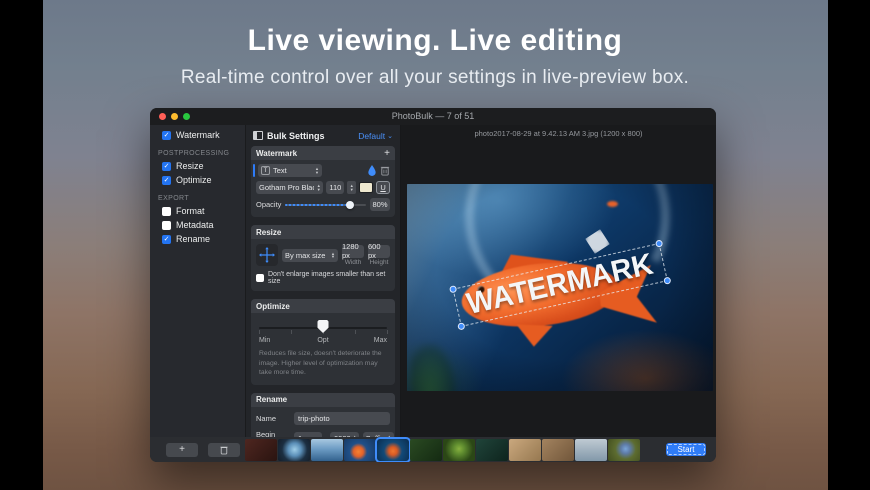 The height and width of the screenshot is (490, 870). What do you see at coordinates (182, 449) in the screenshot?
I see `add-photos-button: +` at bounding box center [182, 449].